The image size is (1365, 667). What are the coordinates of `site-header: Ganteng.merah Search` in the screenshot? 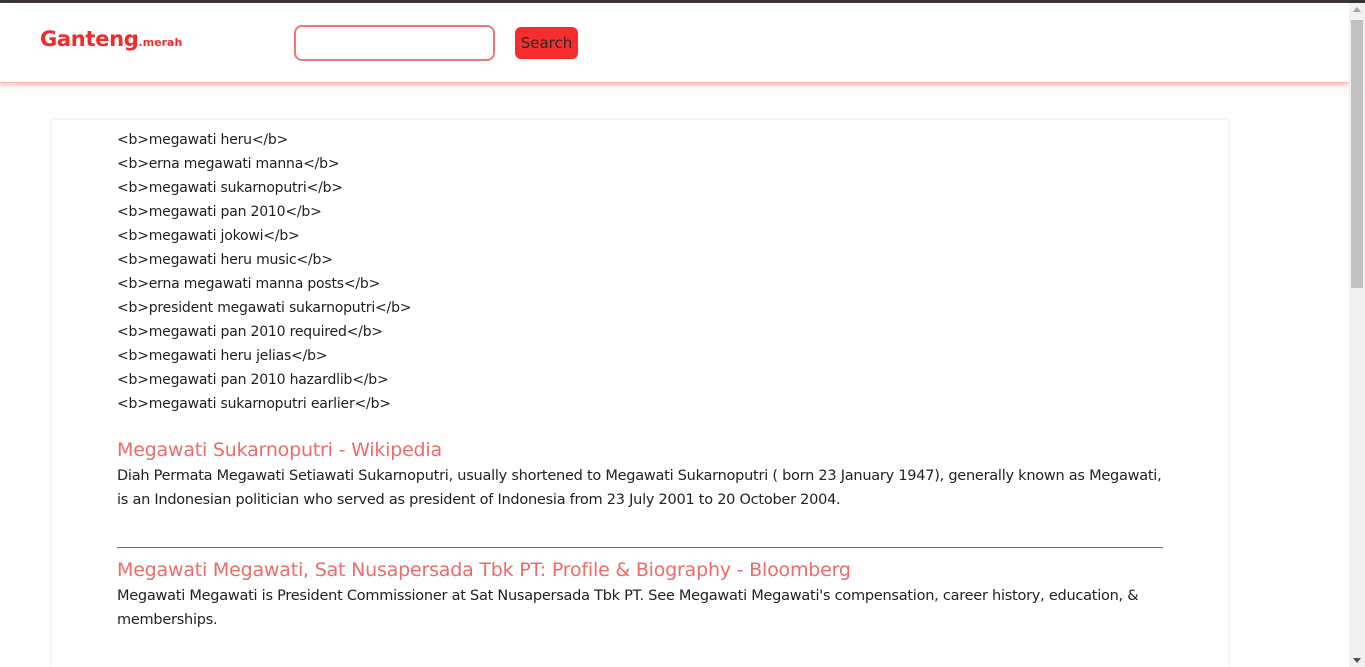 It's located at (674, 43).